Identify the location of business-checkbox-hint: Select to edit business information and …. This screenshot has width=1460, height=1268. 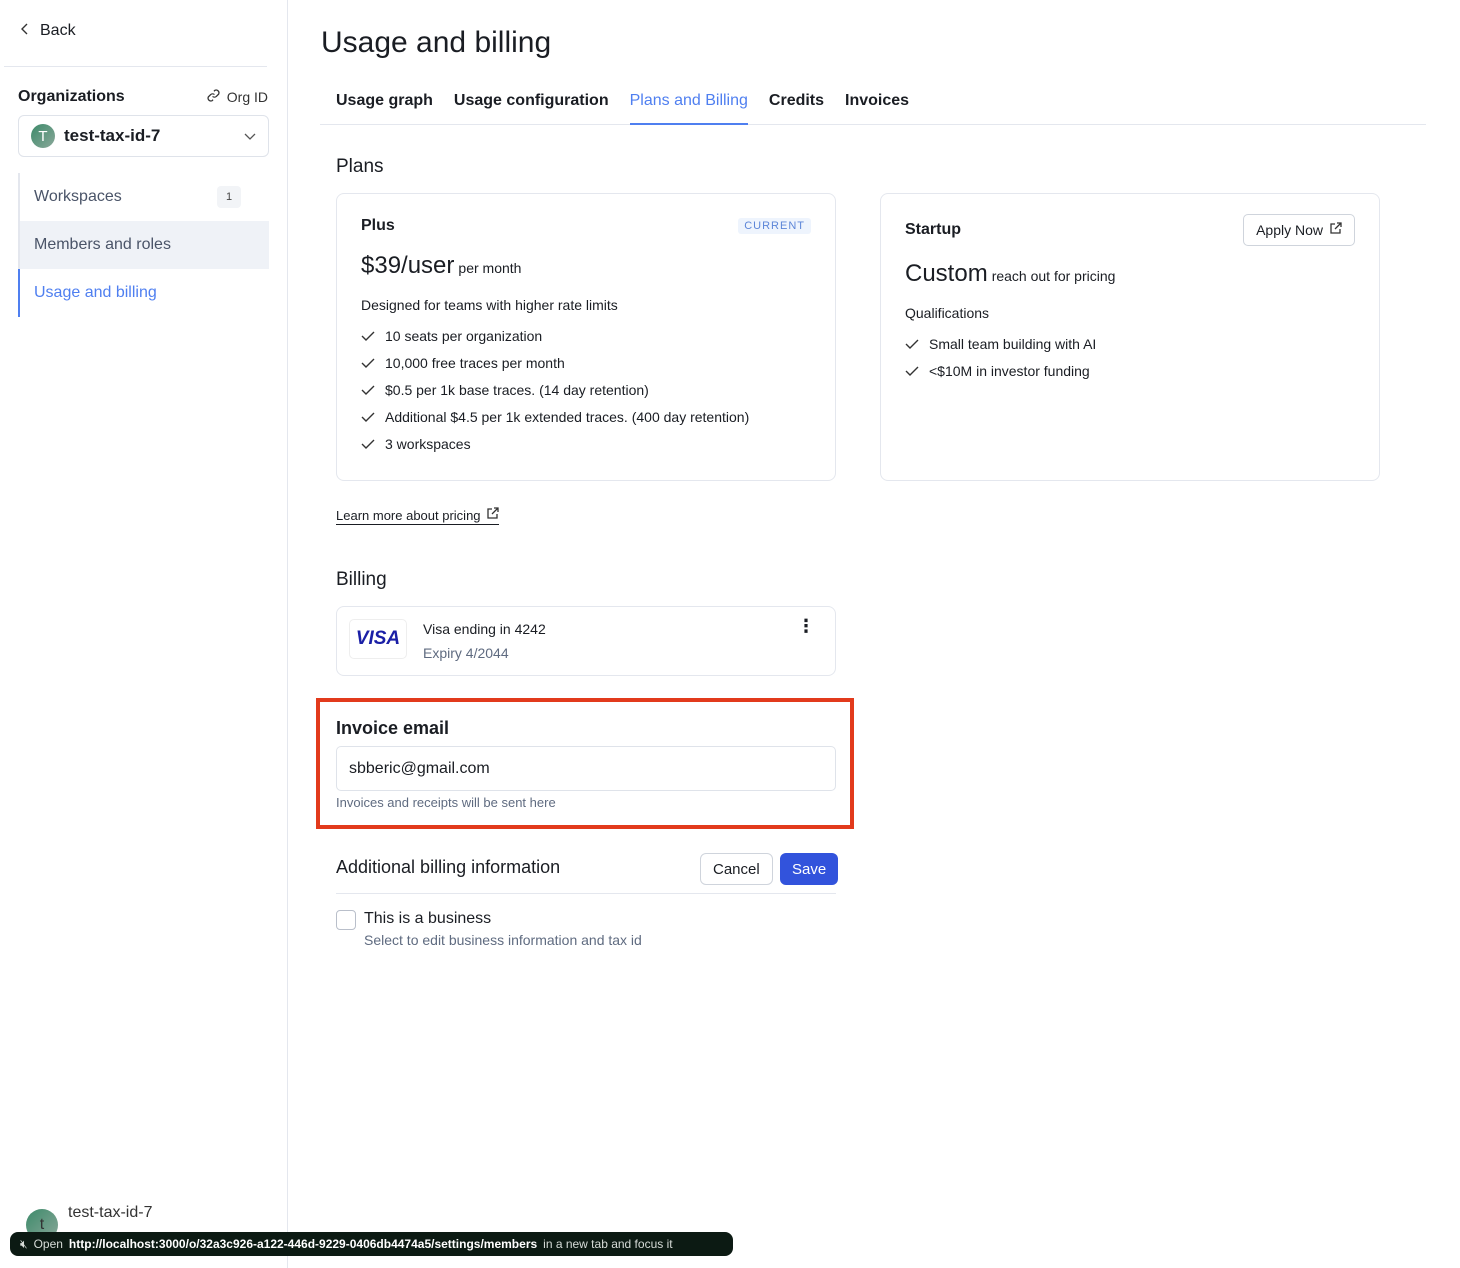
(503, 940).